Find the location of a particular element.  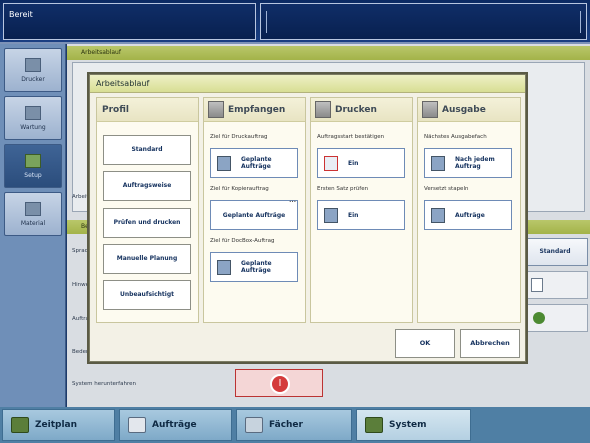

tab-system: System is located at coordinates (413, 425).